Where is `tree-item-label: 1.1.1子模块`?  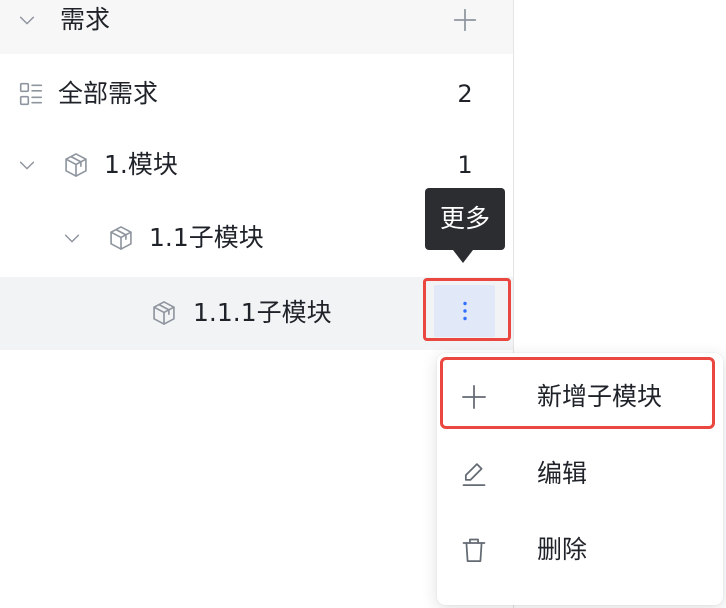 tree-item-label: 1.1.1子模块 is located at coordinates (262, 312).